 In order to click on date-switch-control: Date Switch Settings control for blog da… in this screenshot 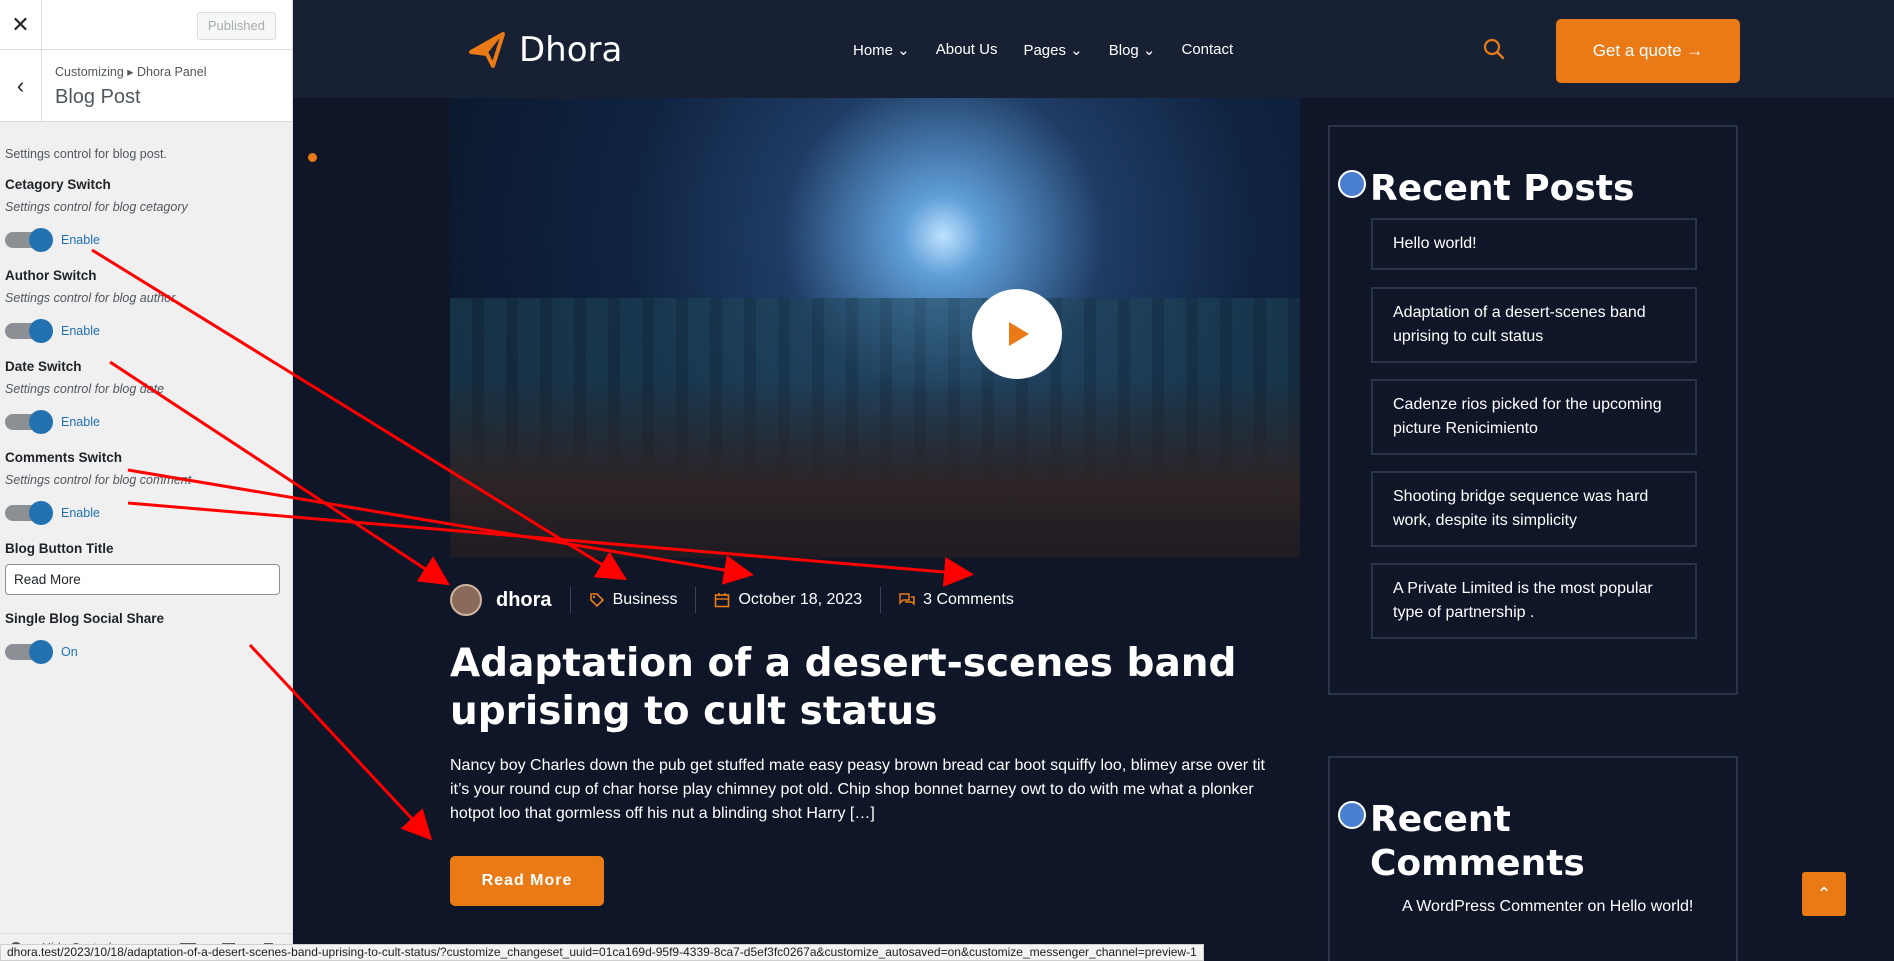, I will do `click(146, 396)`.